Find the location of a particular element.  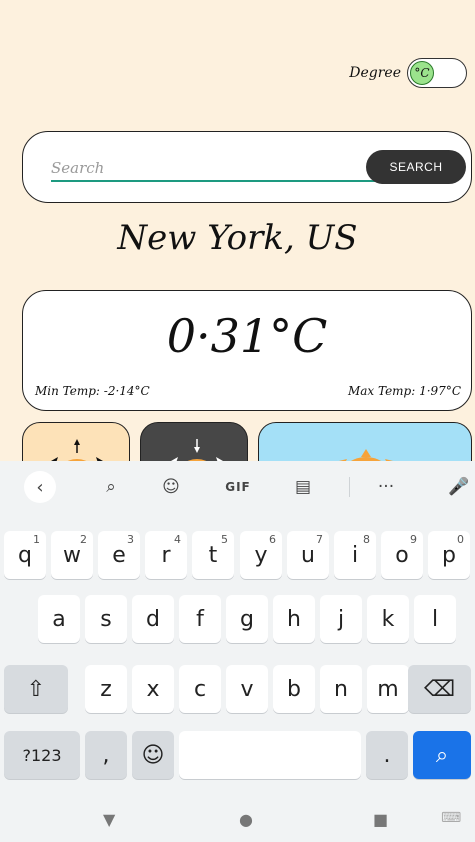

key-x: x is located at coordinates (153, 689).